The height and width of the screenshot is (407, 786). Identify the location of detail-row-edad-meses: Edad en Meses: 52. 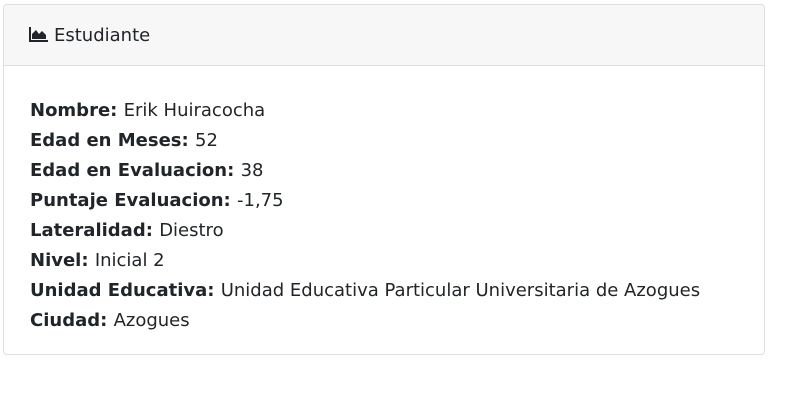
(397, 141).